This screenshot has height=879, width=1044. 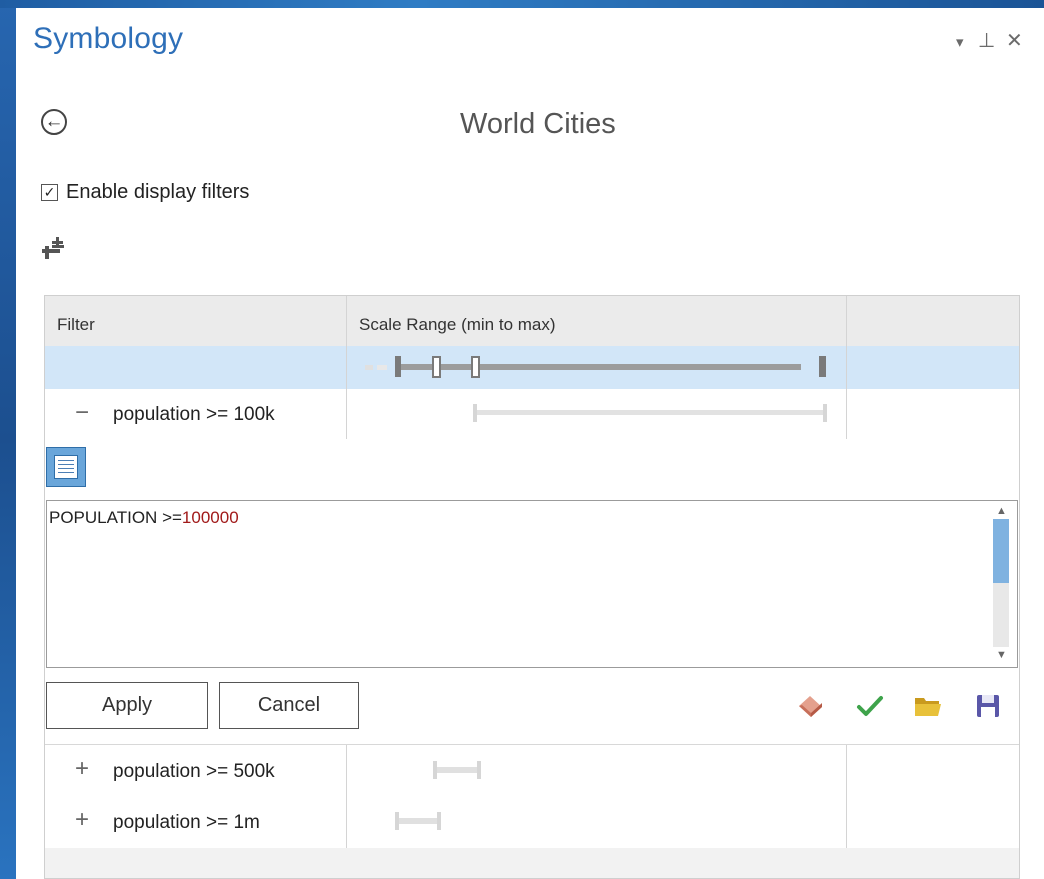 I want to click on pane-menu-icon: ▾, so click(x=960, y=42).